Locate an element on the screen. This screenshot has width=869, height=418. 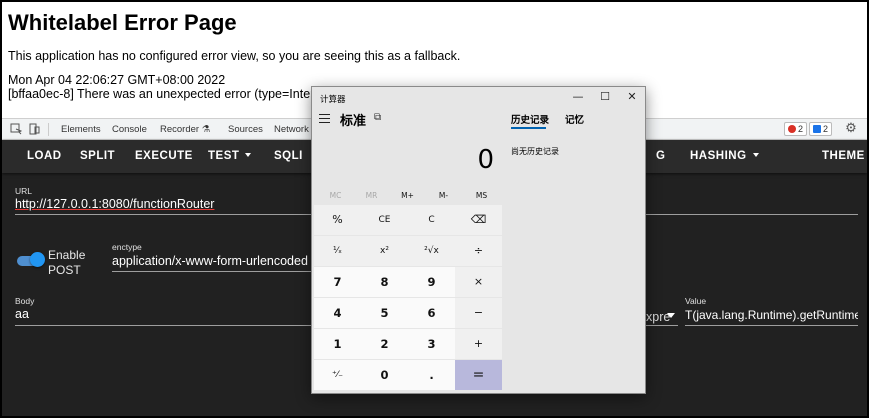
square-button: x² is located at coordinates (384, 251).